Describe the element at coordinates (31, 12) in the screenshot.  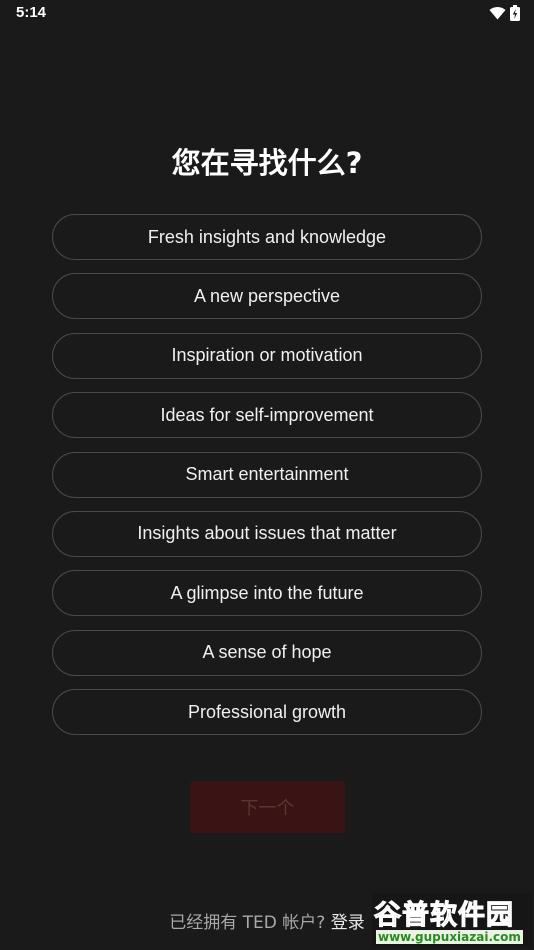
I see `status-time: 5:14` at that location.